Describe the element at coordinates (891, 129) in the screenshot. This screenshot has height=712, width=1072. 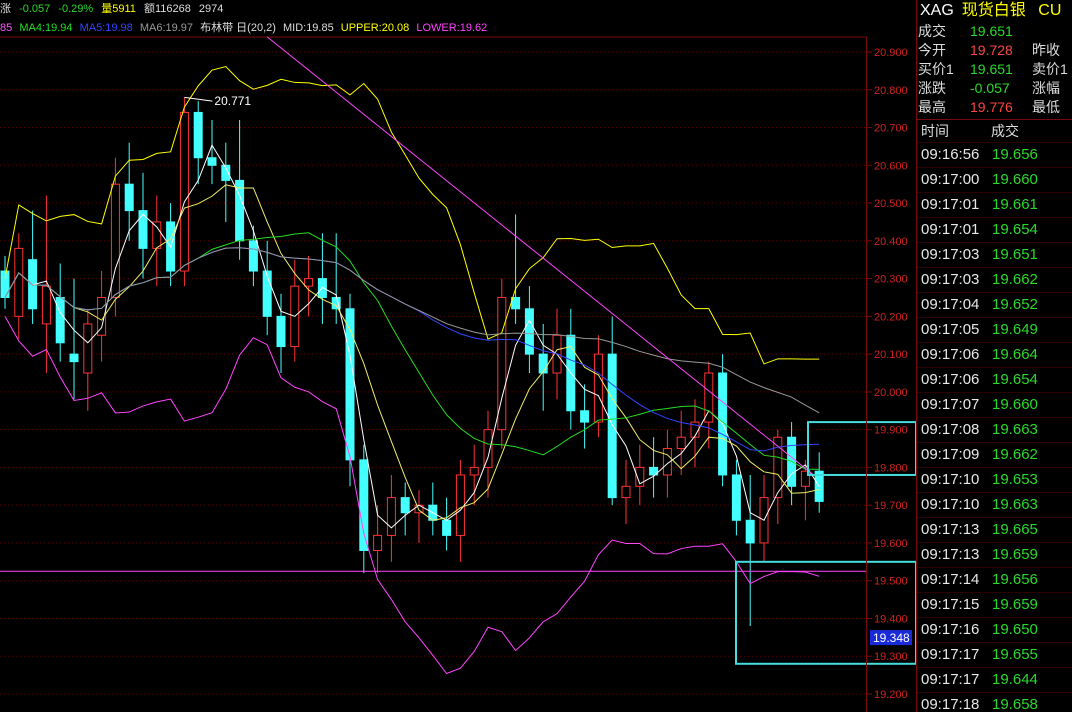
I see `y-tick-label: 20.700` at that location.